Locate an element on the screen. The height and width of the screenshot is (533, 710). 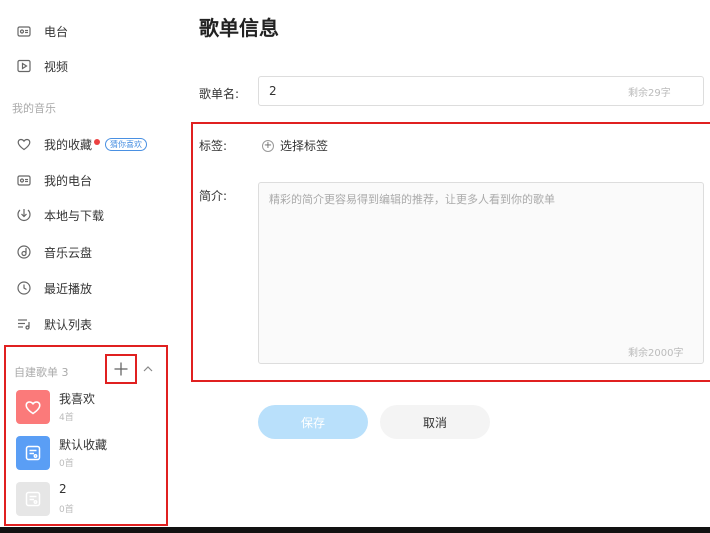
notification-dot is located at coordinates (97, 142).